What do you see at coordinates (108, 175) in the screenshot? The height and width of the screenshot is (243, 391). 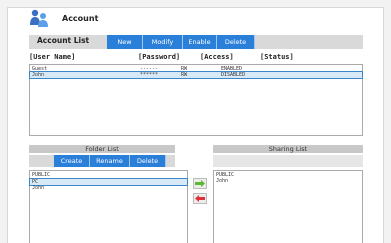 I see `list-item: PUBLIC` at bounding box center [108, 175].